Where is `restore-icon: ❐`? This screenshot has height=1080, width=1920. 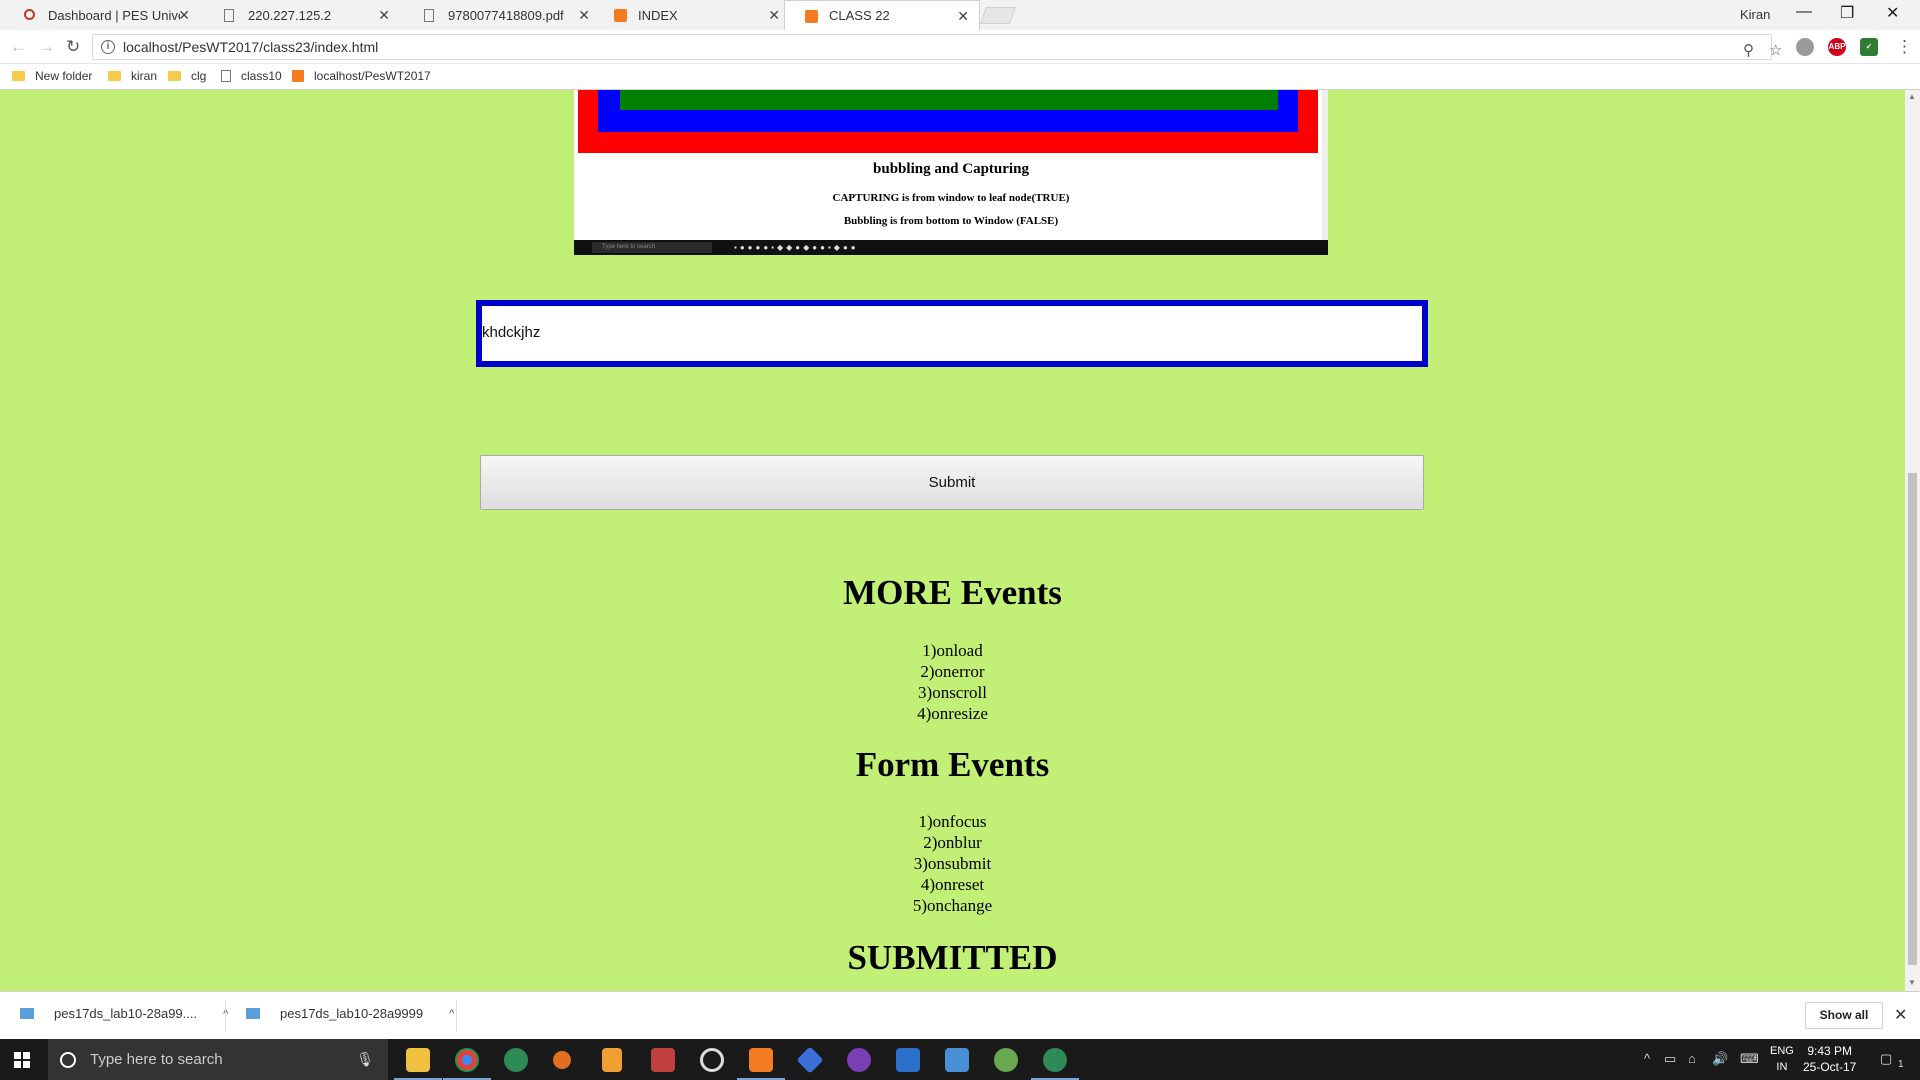
restore-icon: ❐ is located at coordinates (1847, 13).